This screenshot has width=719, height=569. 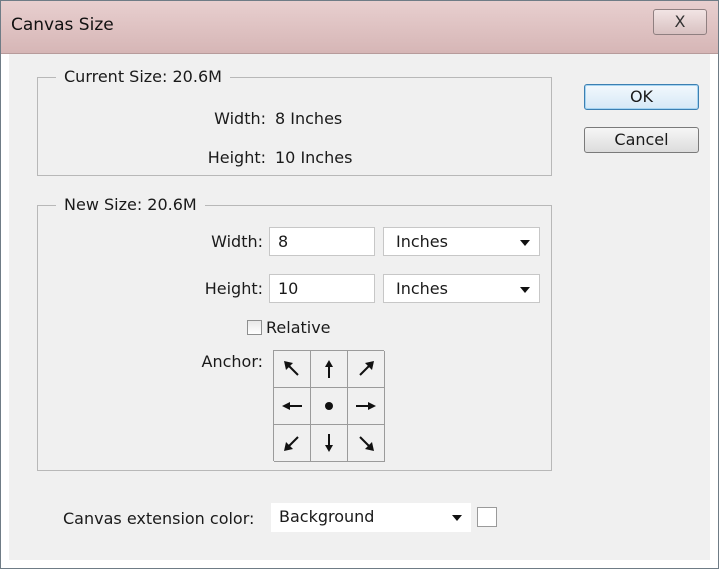 I want to click on relative-label: Relative, so click(x=298, y=327).